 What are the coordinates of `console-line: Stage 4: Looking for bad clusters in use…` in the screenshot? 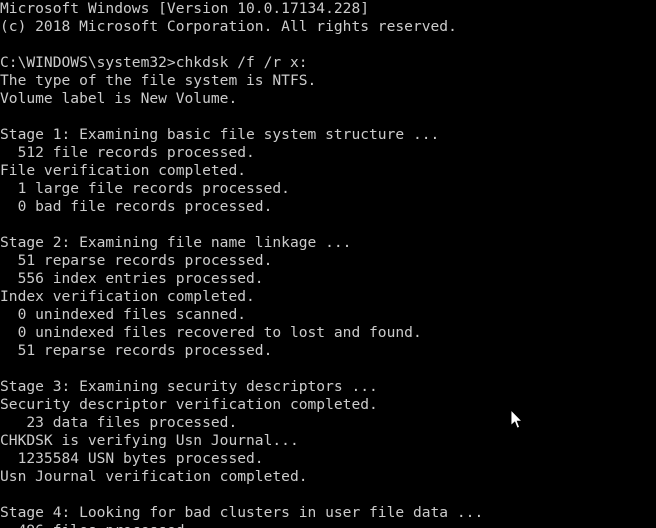 It's located at (242, 512).